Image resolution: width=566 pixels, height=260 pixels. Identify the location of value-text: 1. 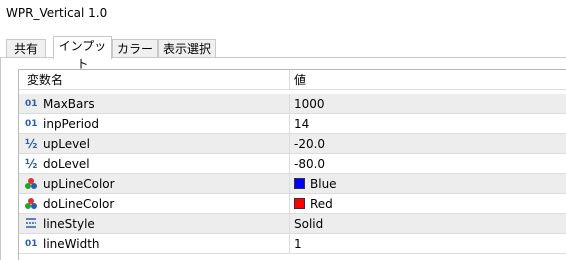
(298, 244).